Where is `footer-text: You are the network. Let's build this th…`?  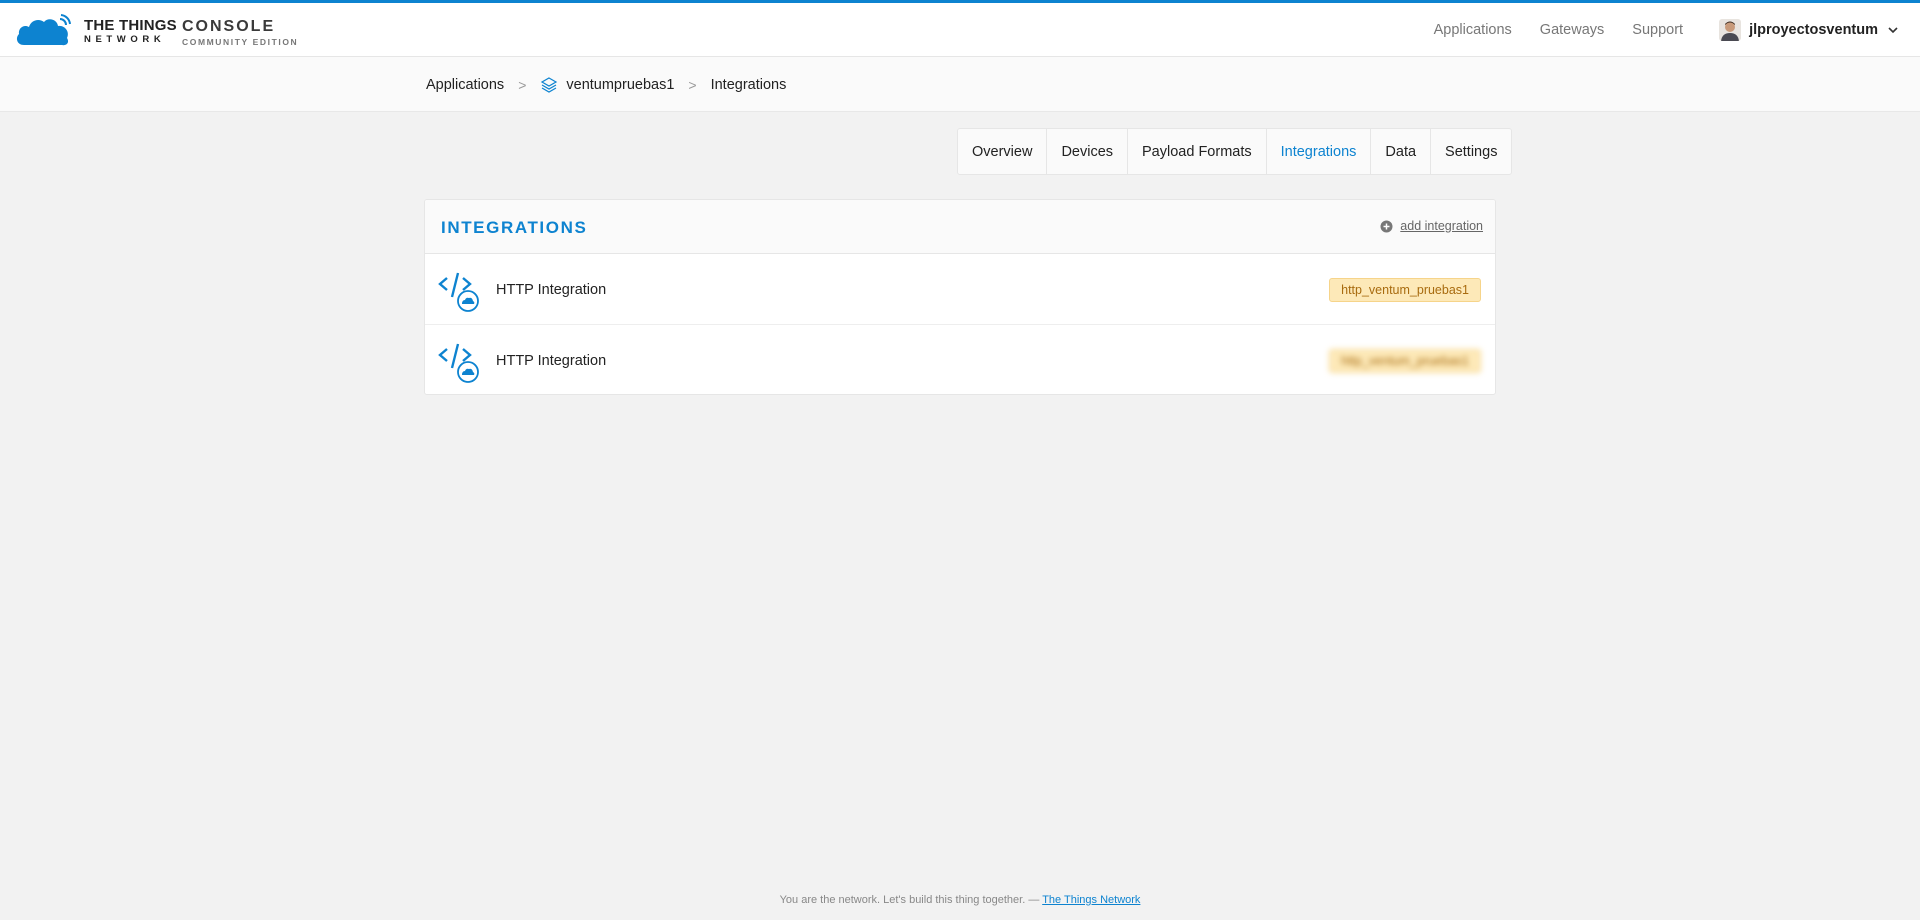 footer-text: You are the network. Let's build this th… is located at coordinates (911, 900).